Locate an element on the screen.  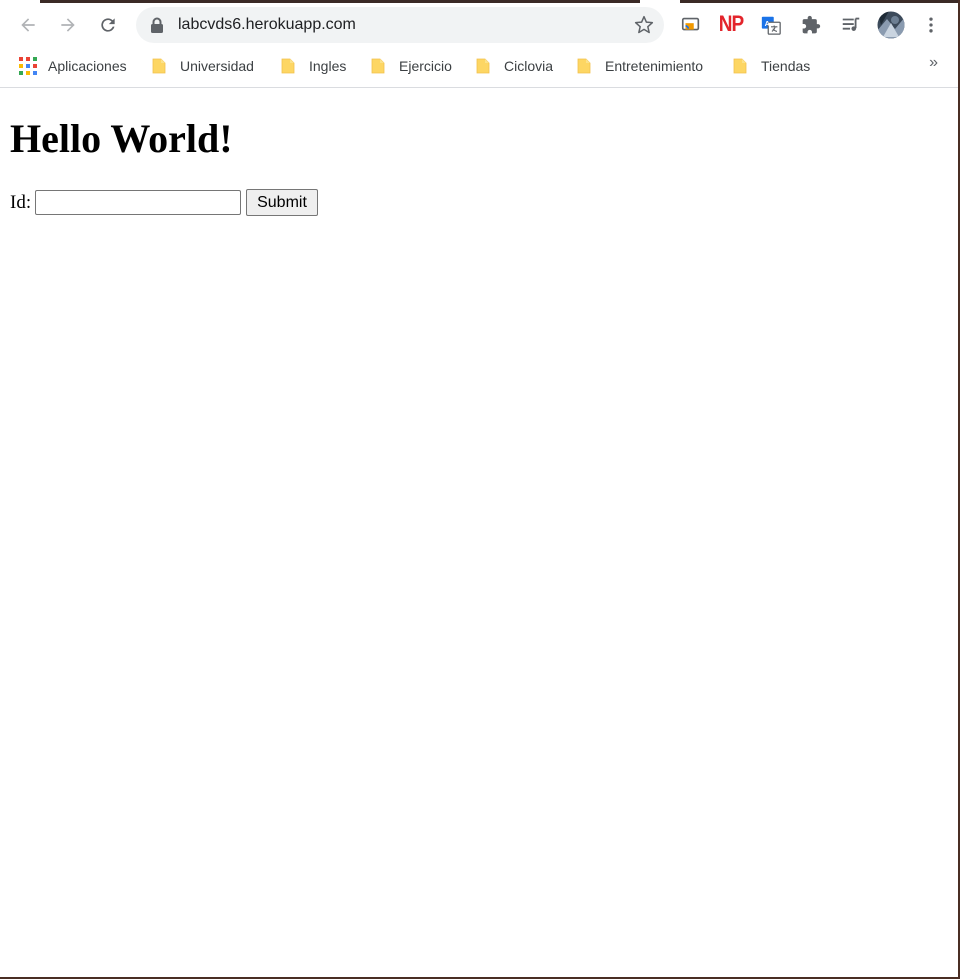
reload-icon is located at coordinates (108, 25).